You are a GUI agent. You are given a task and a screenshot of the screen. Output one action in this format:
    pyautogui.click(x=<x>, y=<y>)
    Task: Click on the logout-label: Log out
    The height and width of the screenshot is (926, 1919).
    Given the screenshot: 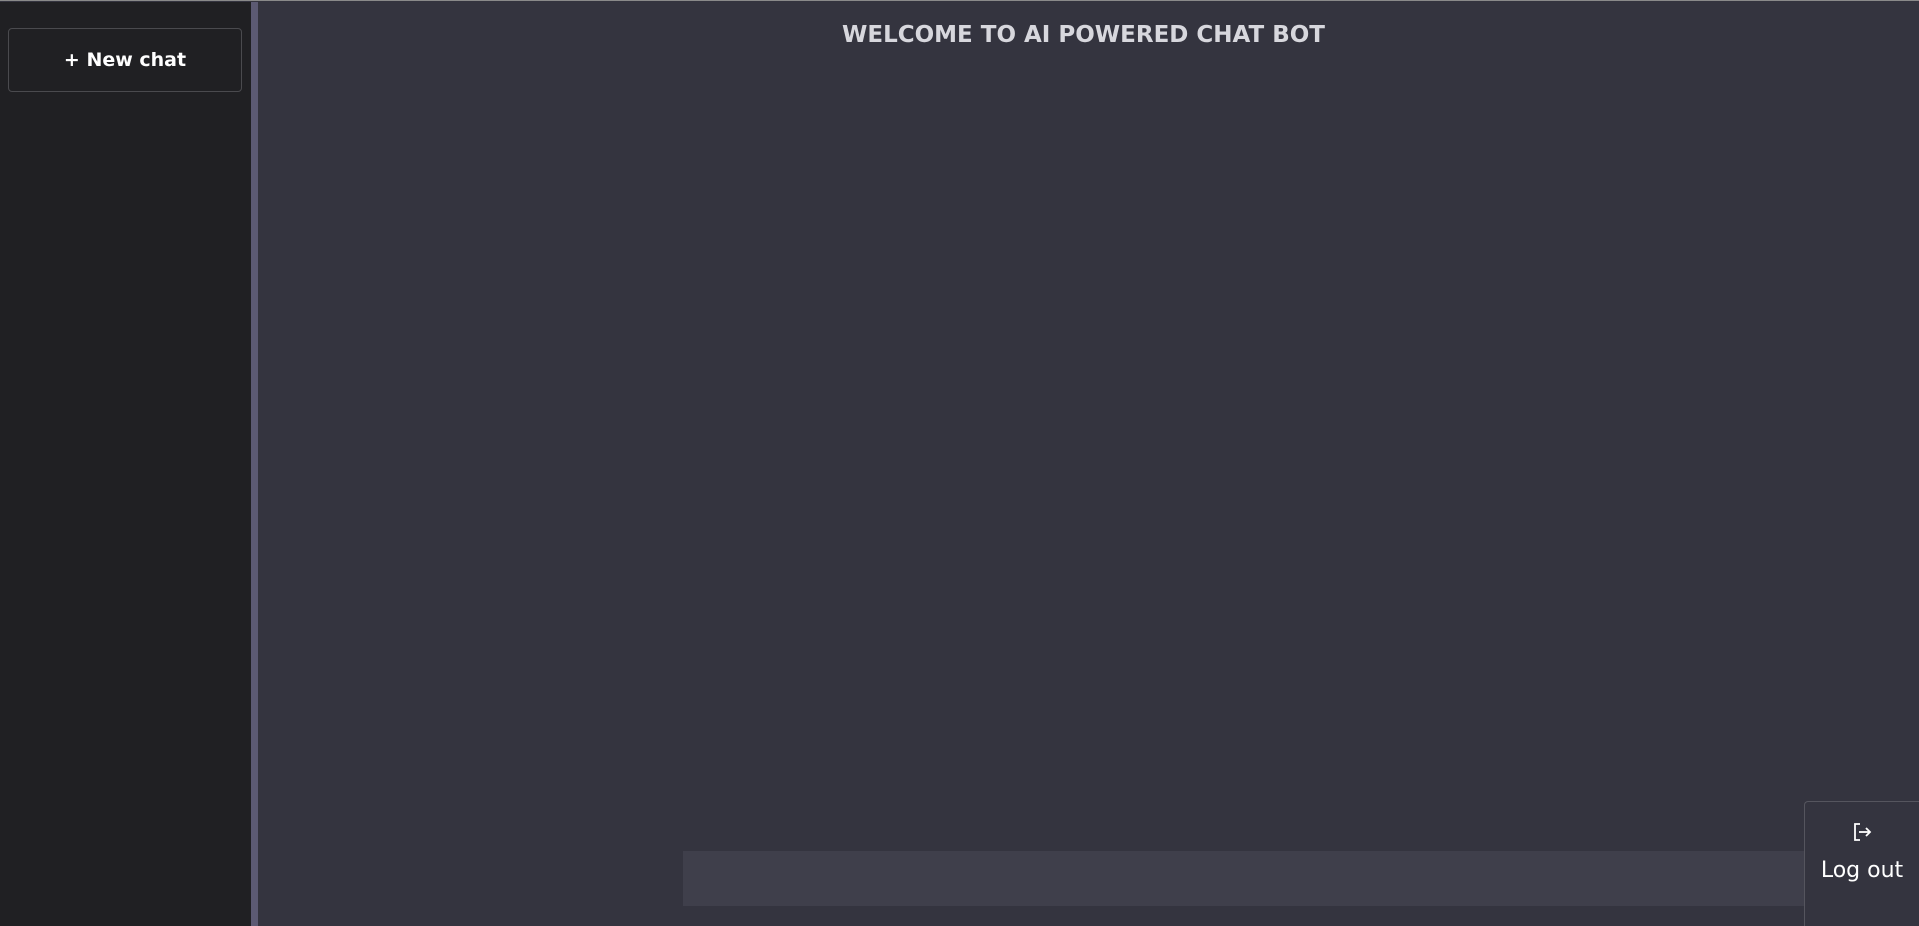 What is the action you would take?
    pyautogui.click(x=1862, y=870)
    